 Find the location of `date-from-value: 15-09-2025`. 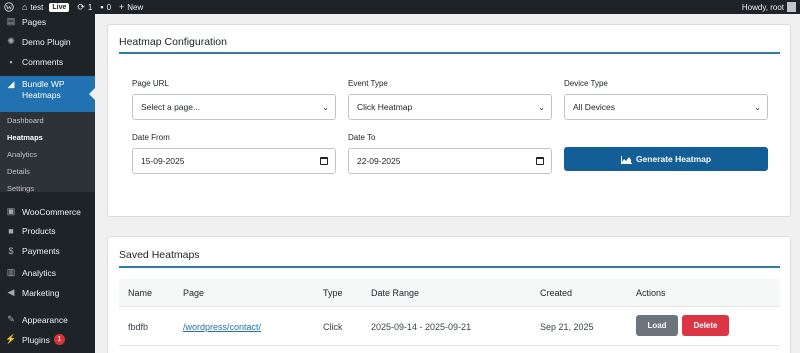

date-from-value: 15-09-2025 is located at coordinates (163, 161).